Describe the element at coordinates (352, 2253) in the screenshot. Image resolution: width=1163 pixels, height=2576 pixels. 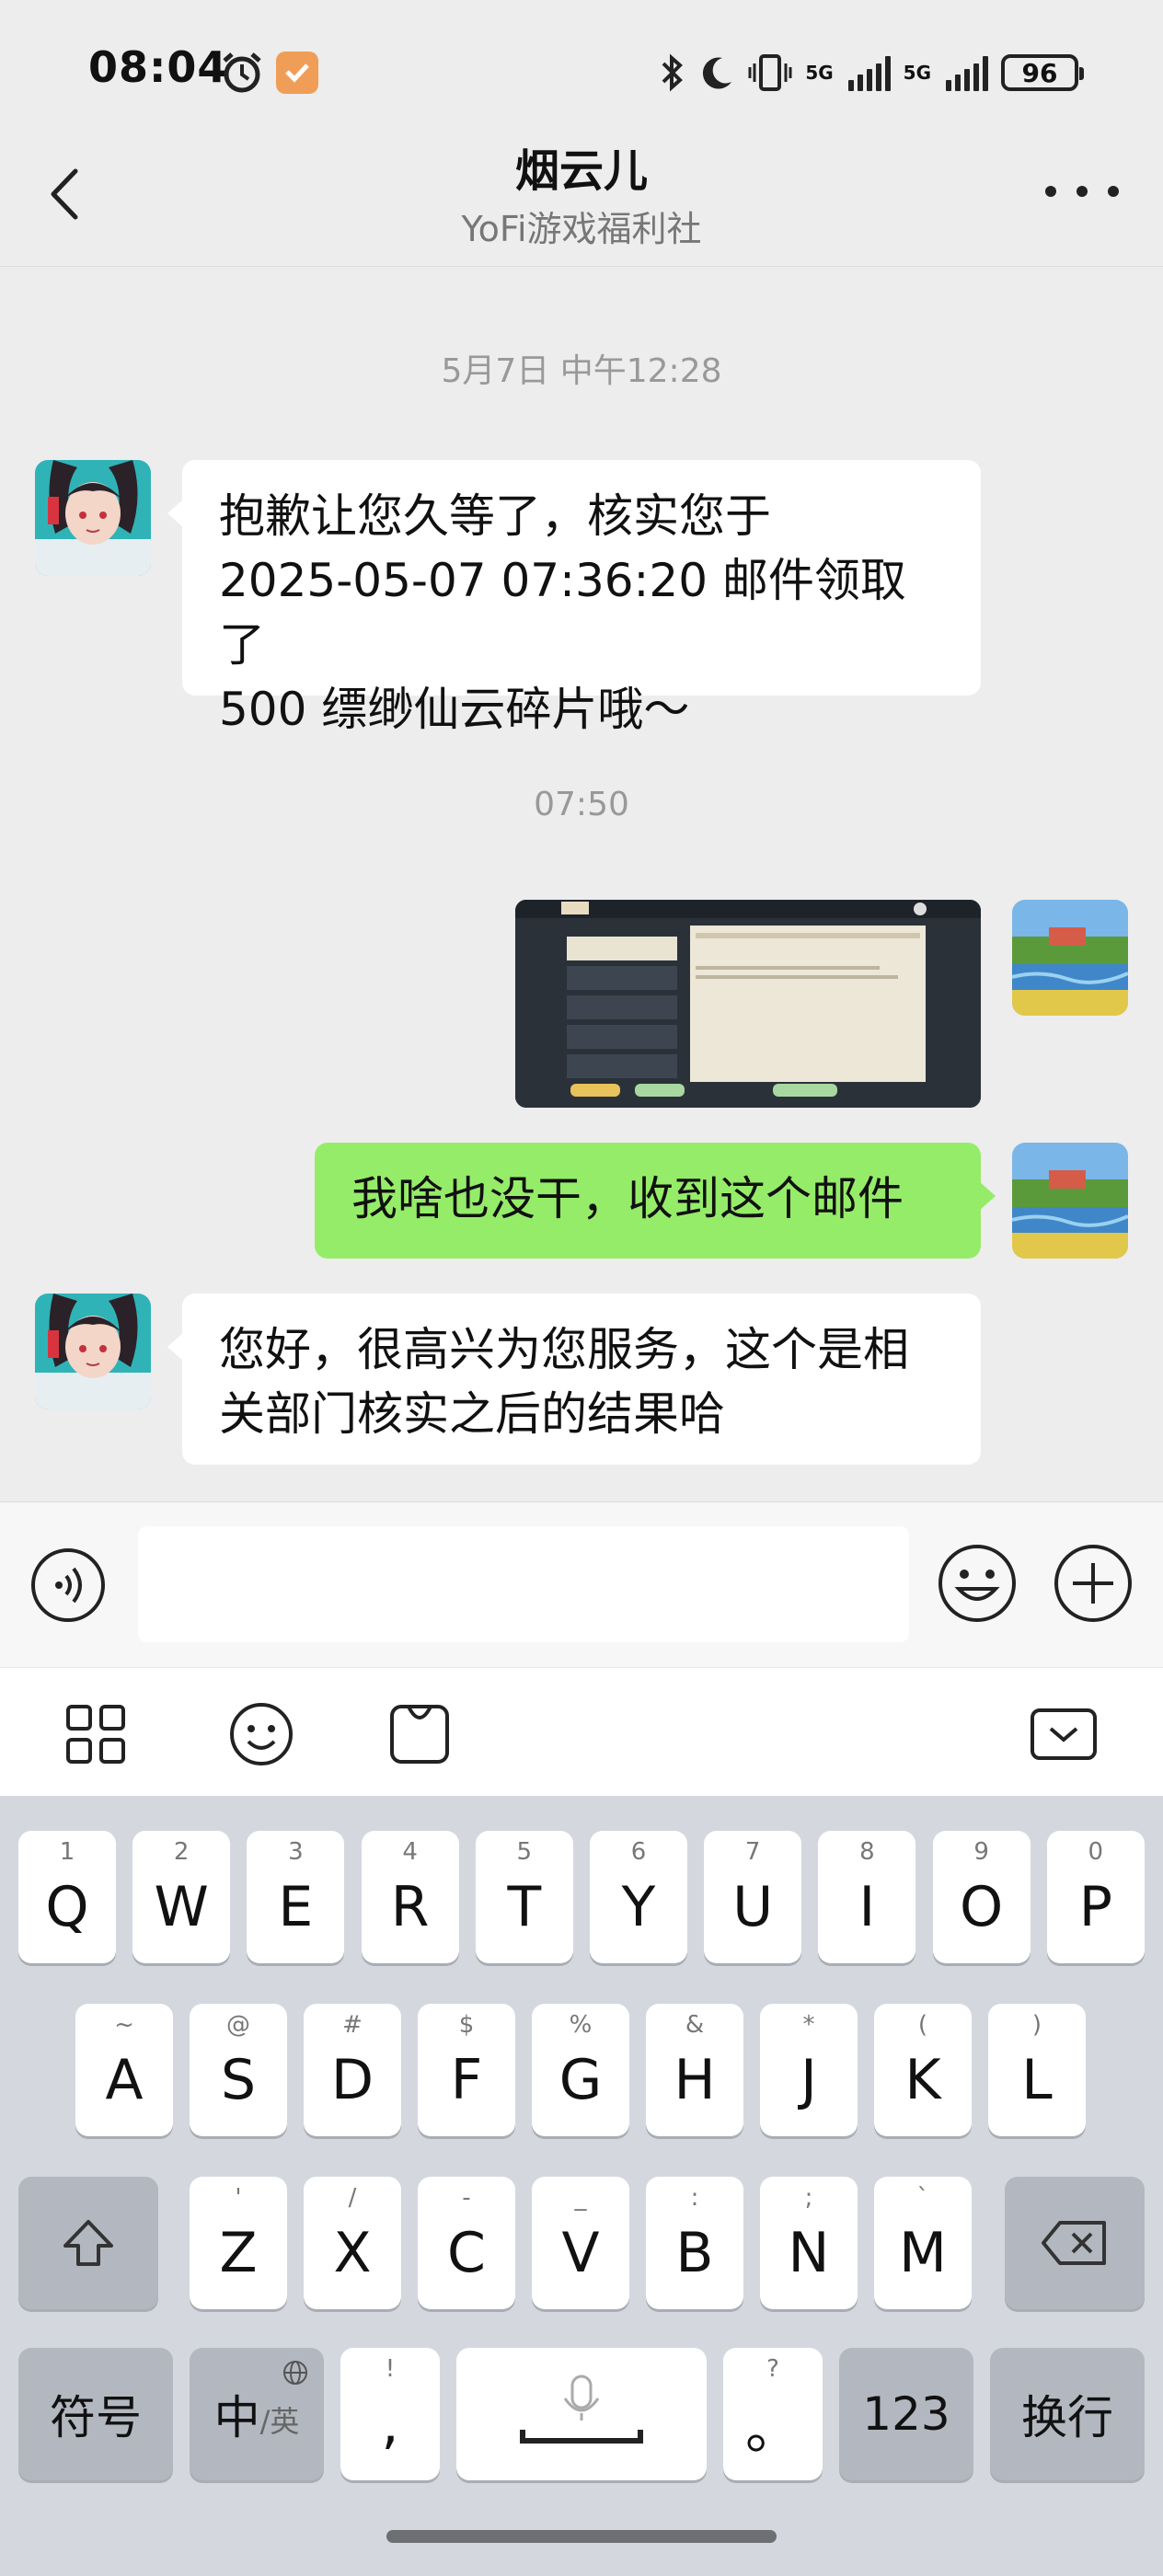
I see `key-label: X` at that location.